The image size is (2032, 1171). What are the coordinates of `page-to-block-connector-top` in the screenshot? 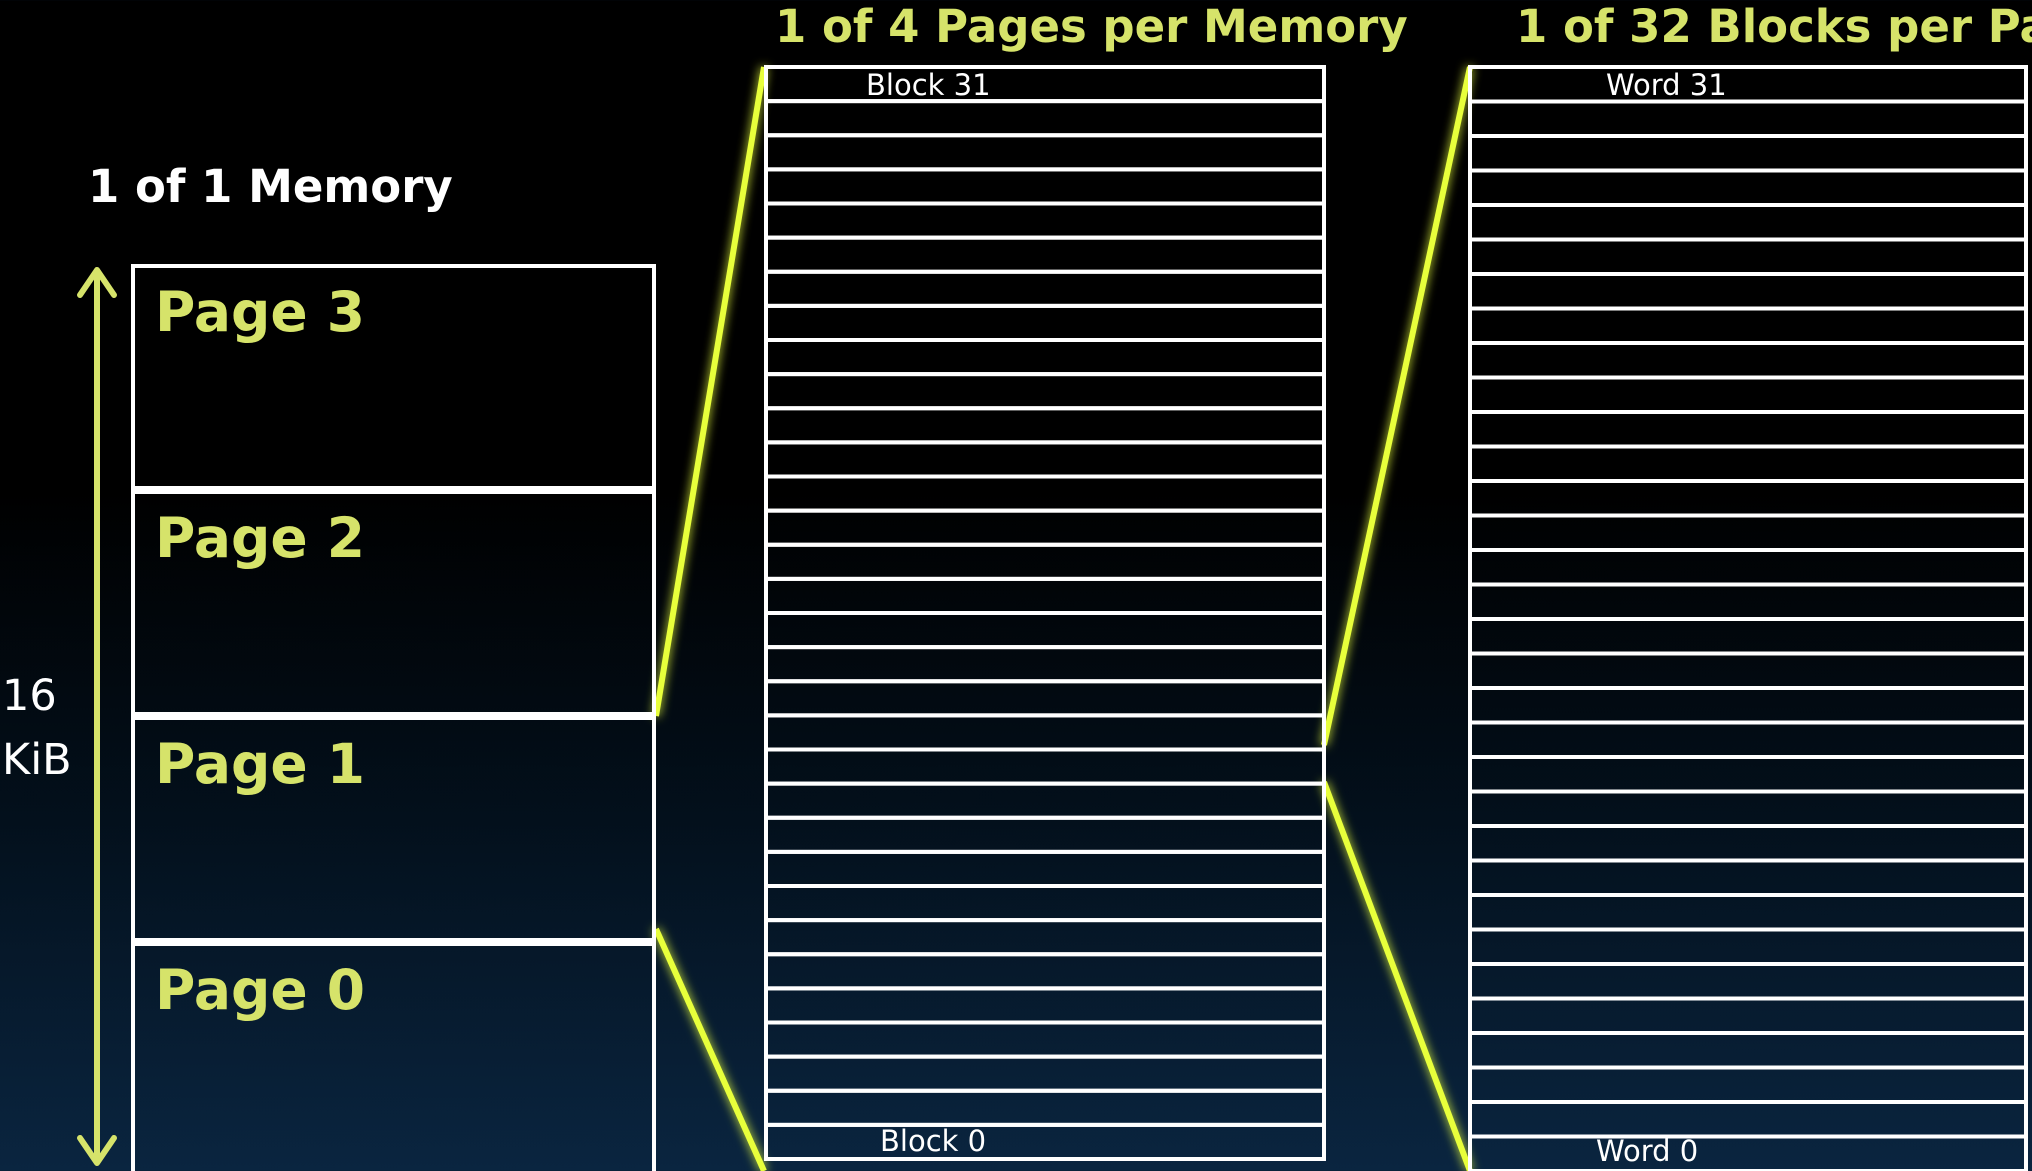 It's located at (710, 391).